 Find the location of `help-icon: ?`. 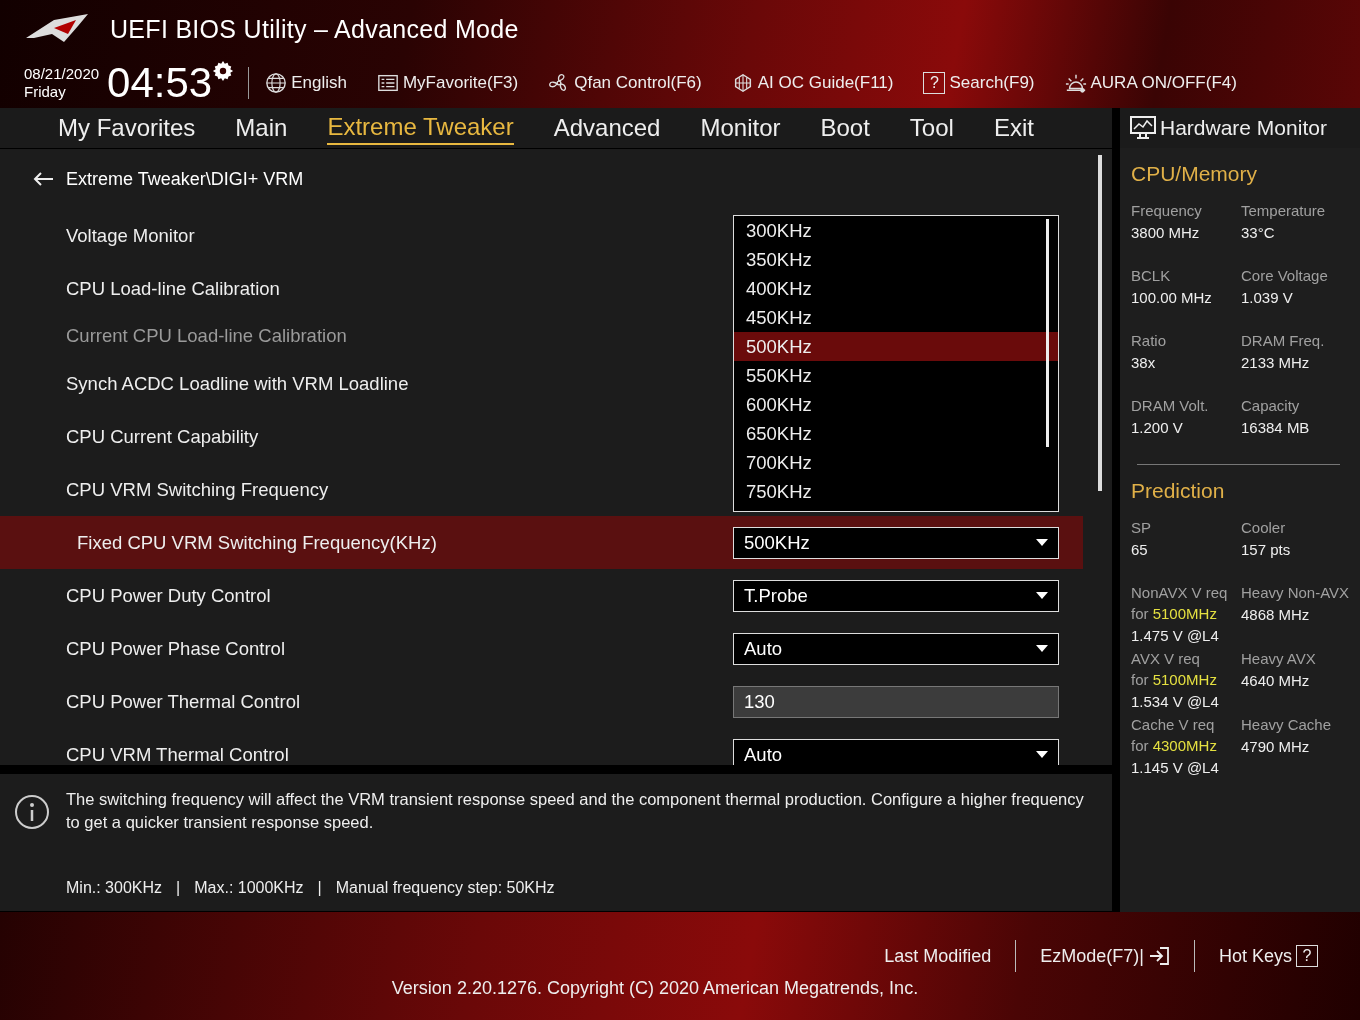

help-icon: ? is located at coordinates (934, 83).